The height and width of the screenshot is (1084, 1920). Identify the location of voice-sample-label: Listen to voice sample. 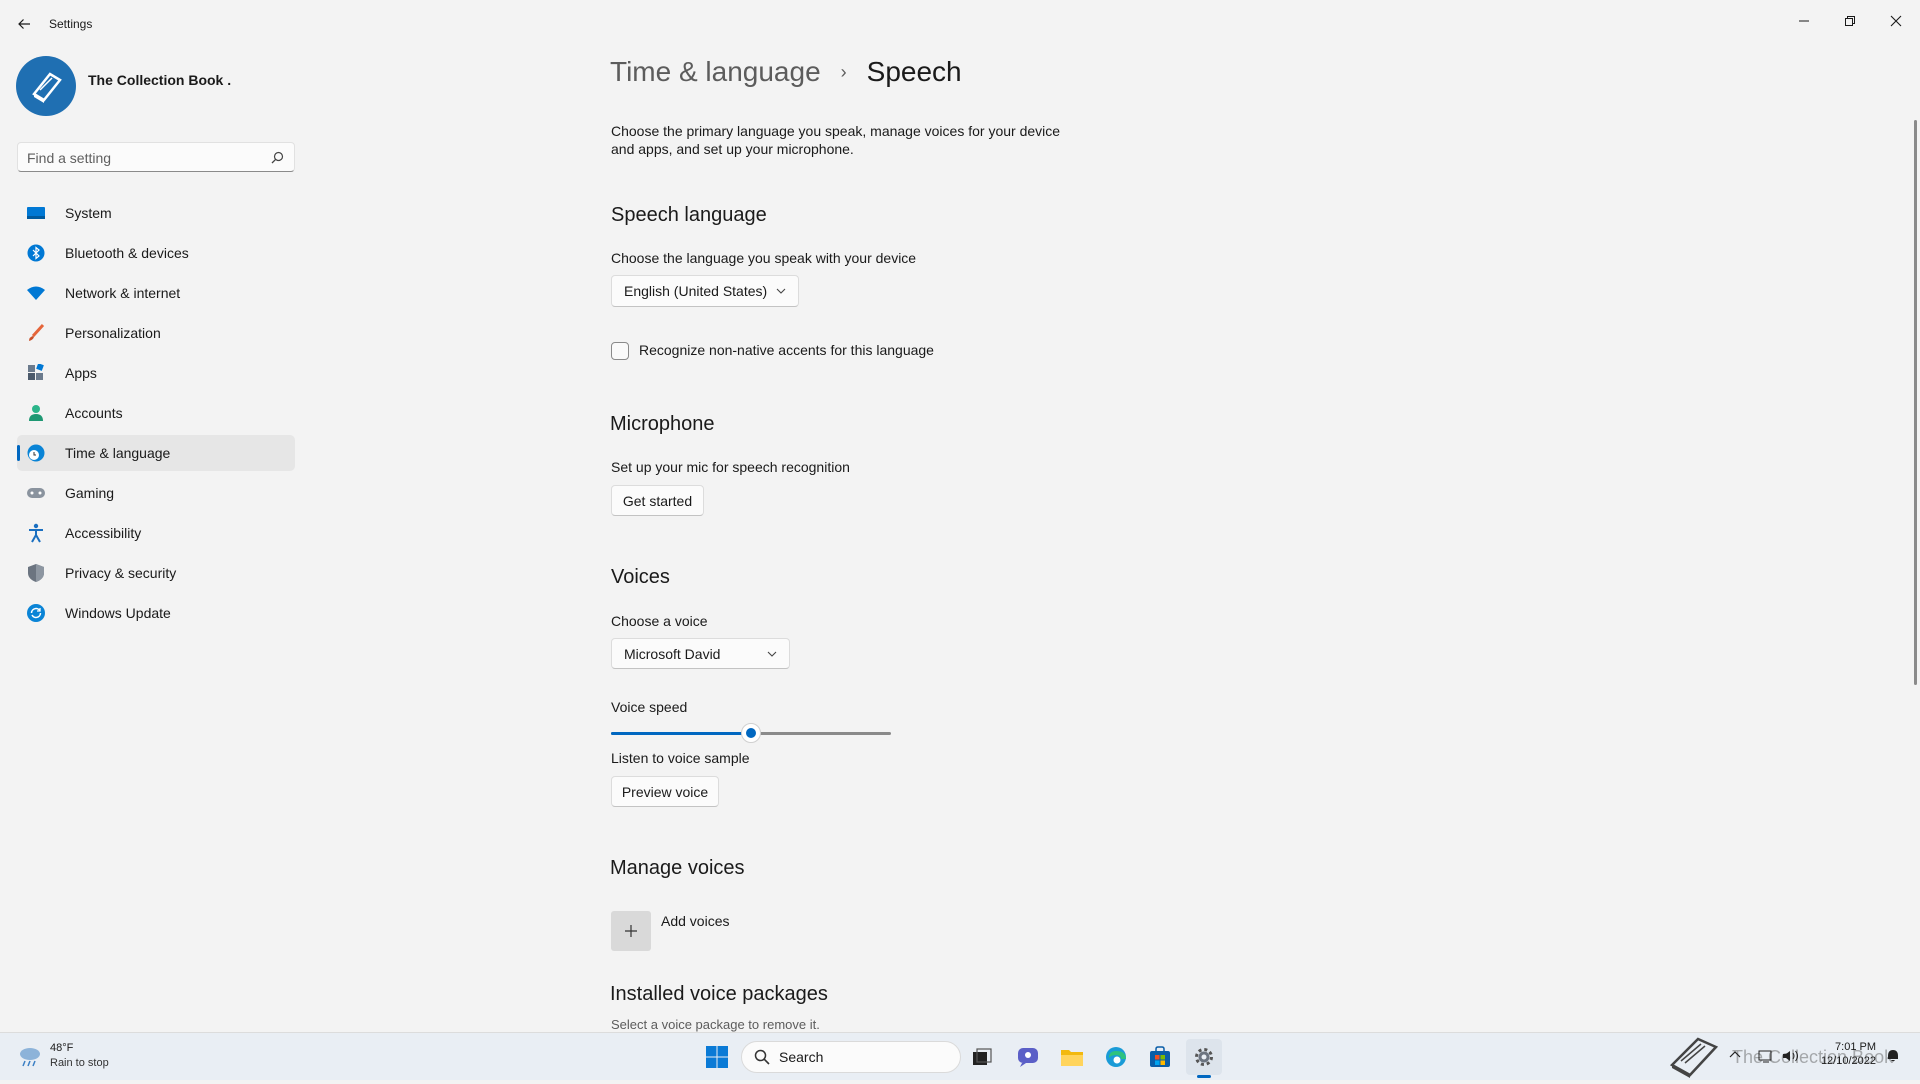
(680, 758).